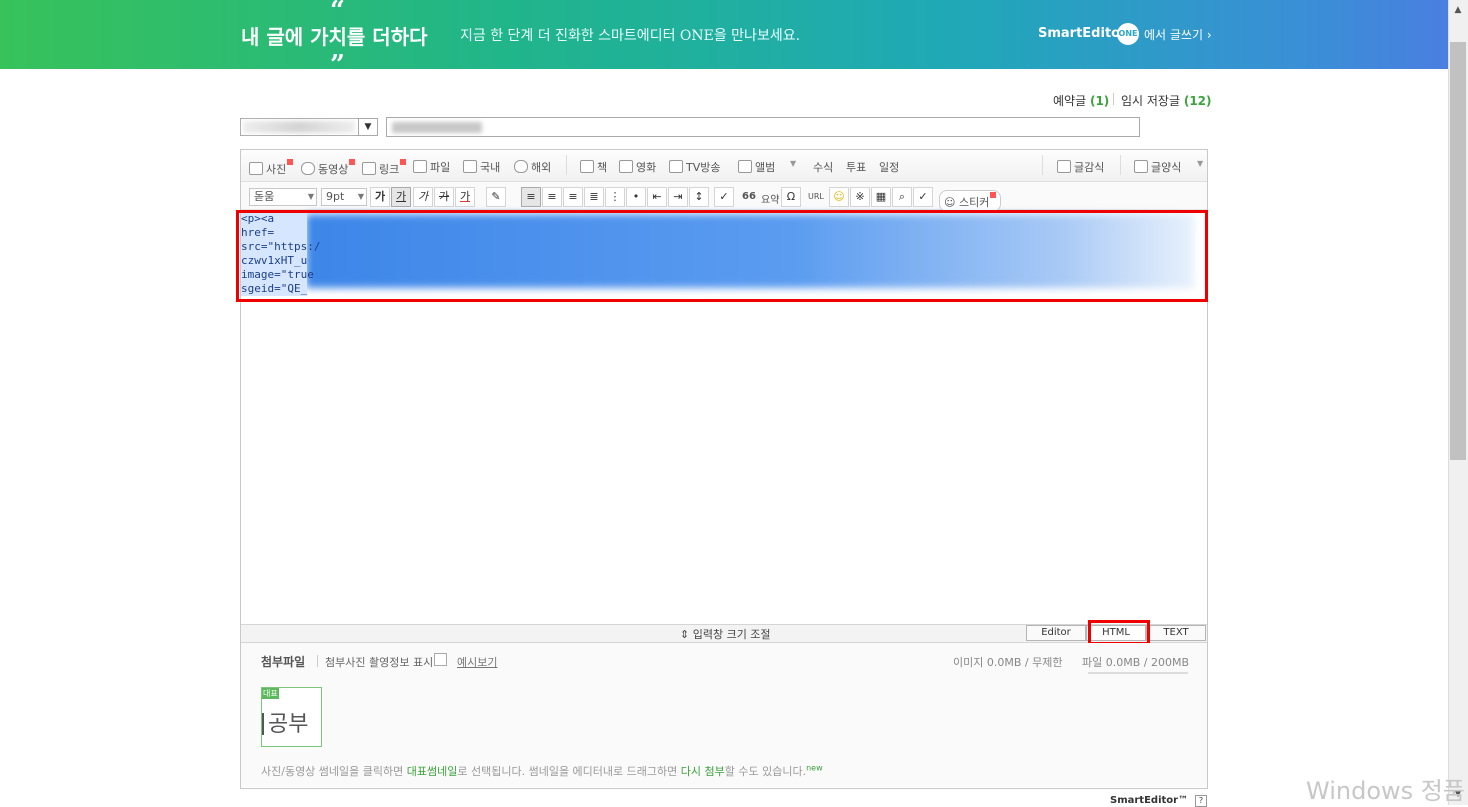 The width and height of the screenshot is (1468, 807). Describe the element at coordinates (1141, 166) in the screenshot. I see `template-icon` at that location.